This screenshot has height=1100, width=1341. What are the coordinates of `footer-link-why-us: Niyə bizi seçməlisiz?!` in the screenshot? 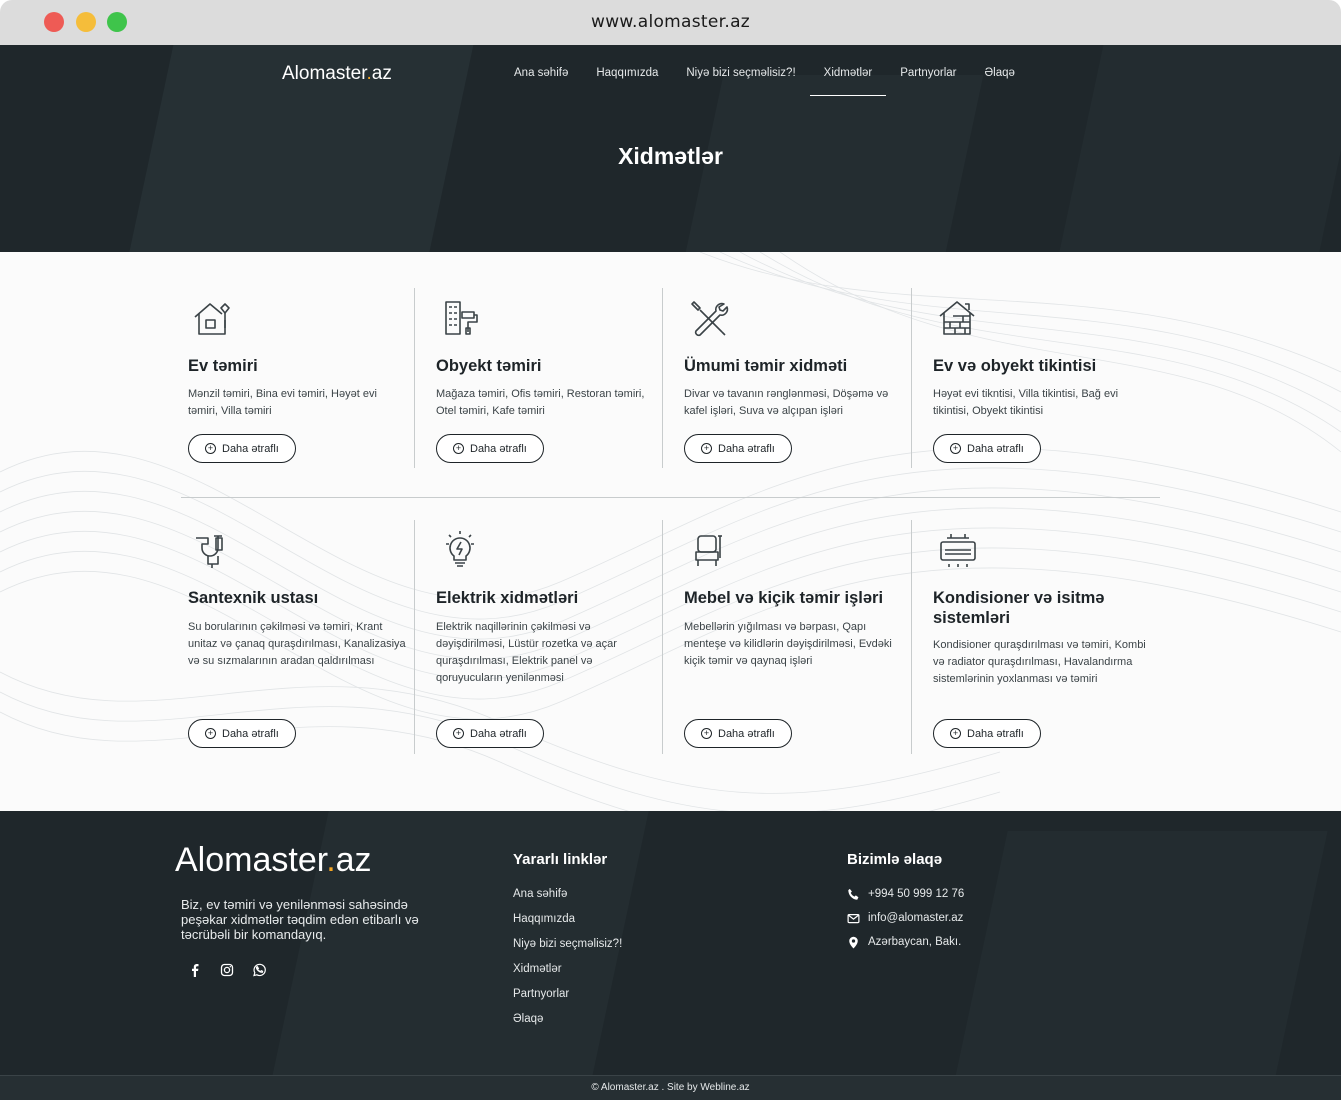 It's located at (567, 950).